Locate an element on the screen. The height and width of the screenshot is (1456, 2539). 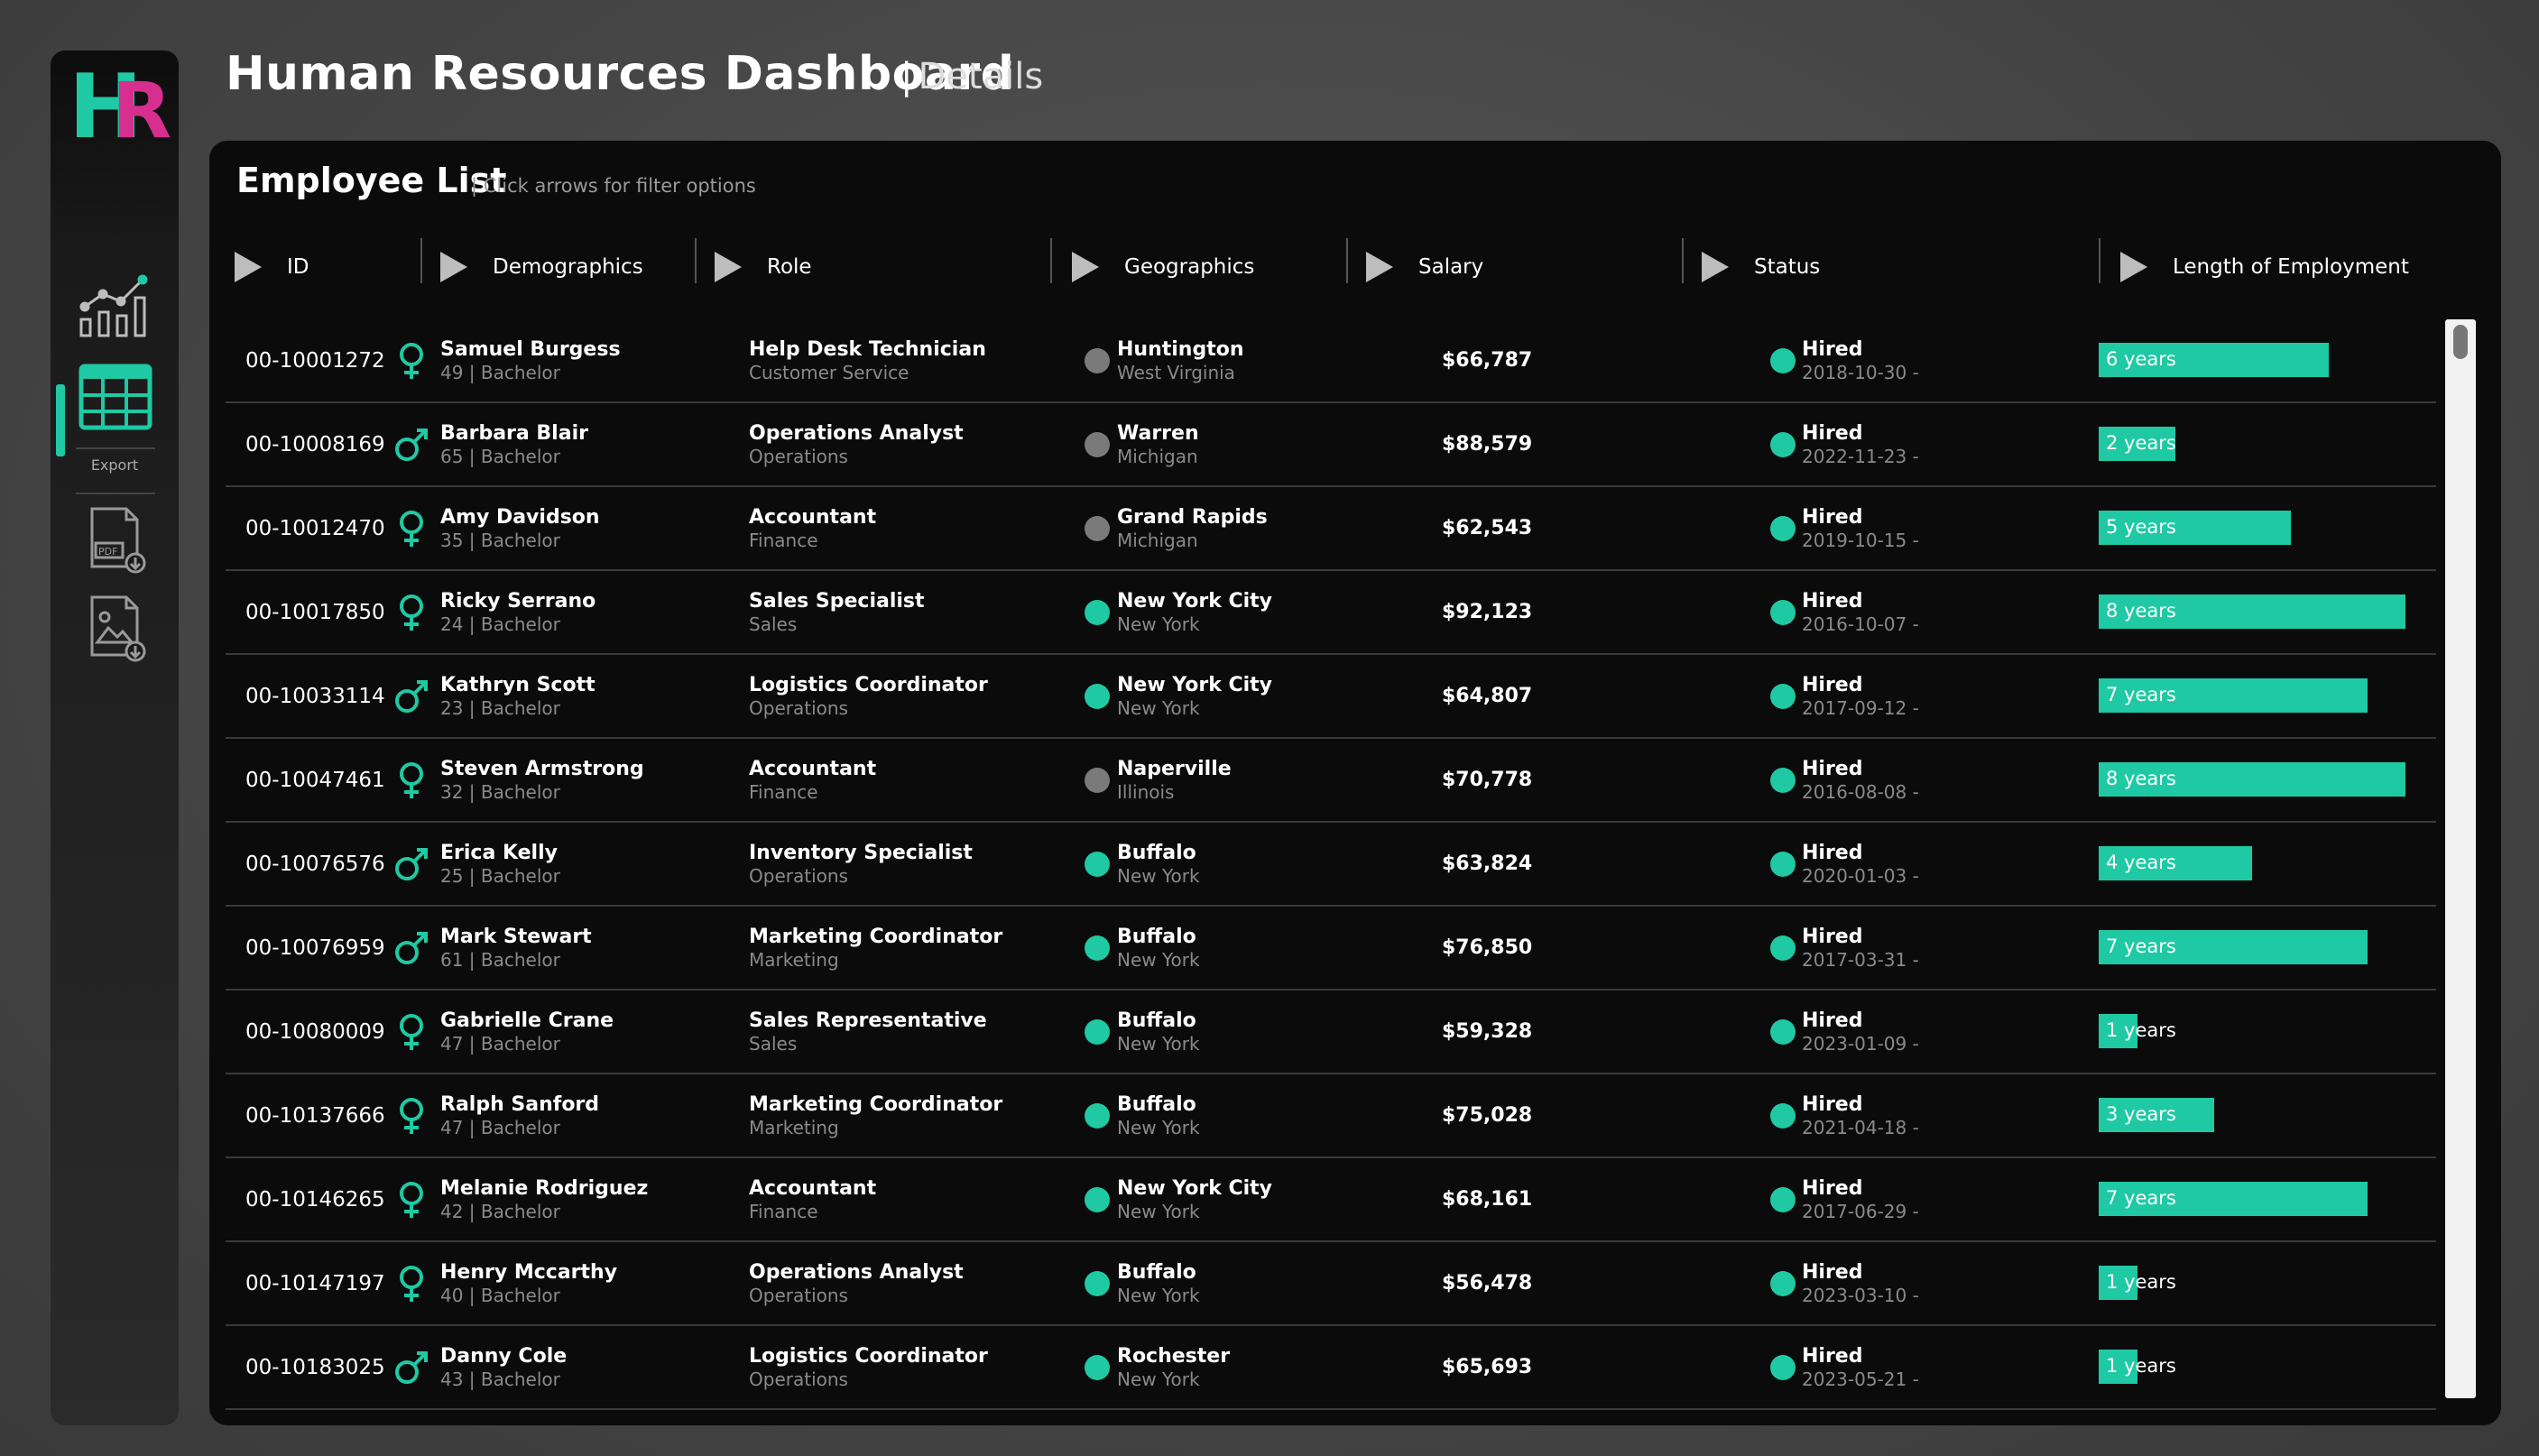
salary: $64,807 is located at coordinates (1487, 695).